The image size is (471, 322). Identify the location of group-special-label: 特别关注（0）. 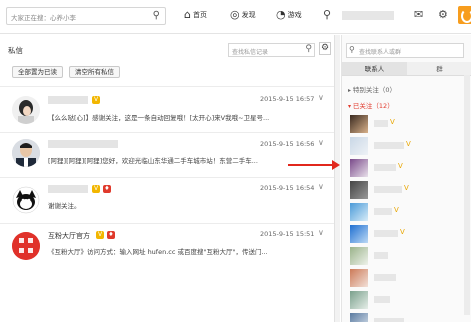
(374, 90).